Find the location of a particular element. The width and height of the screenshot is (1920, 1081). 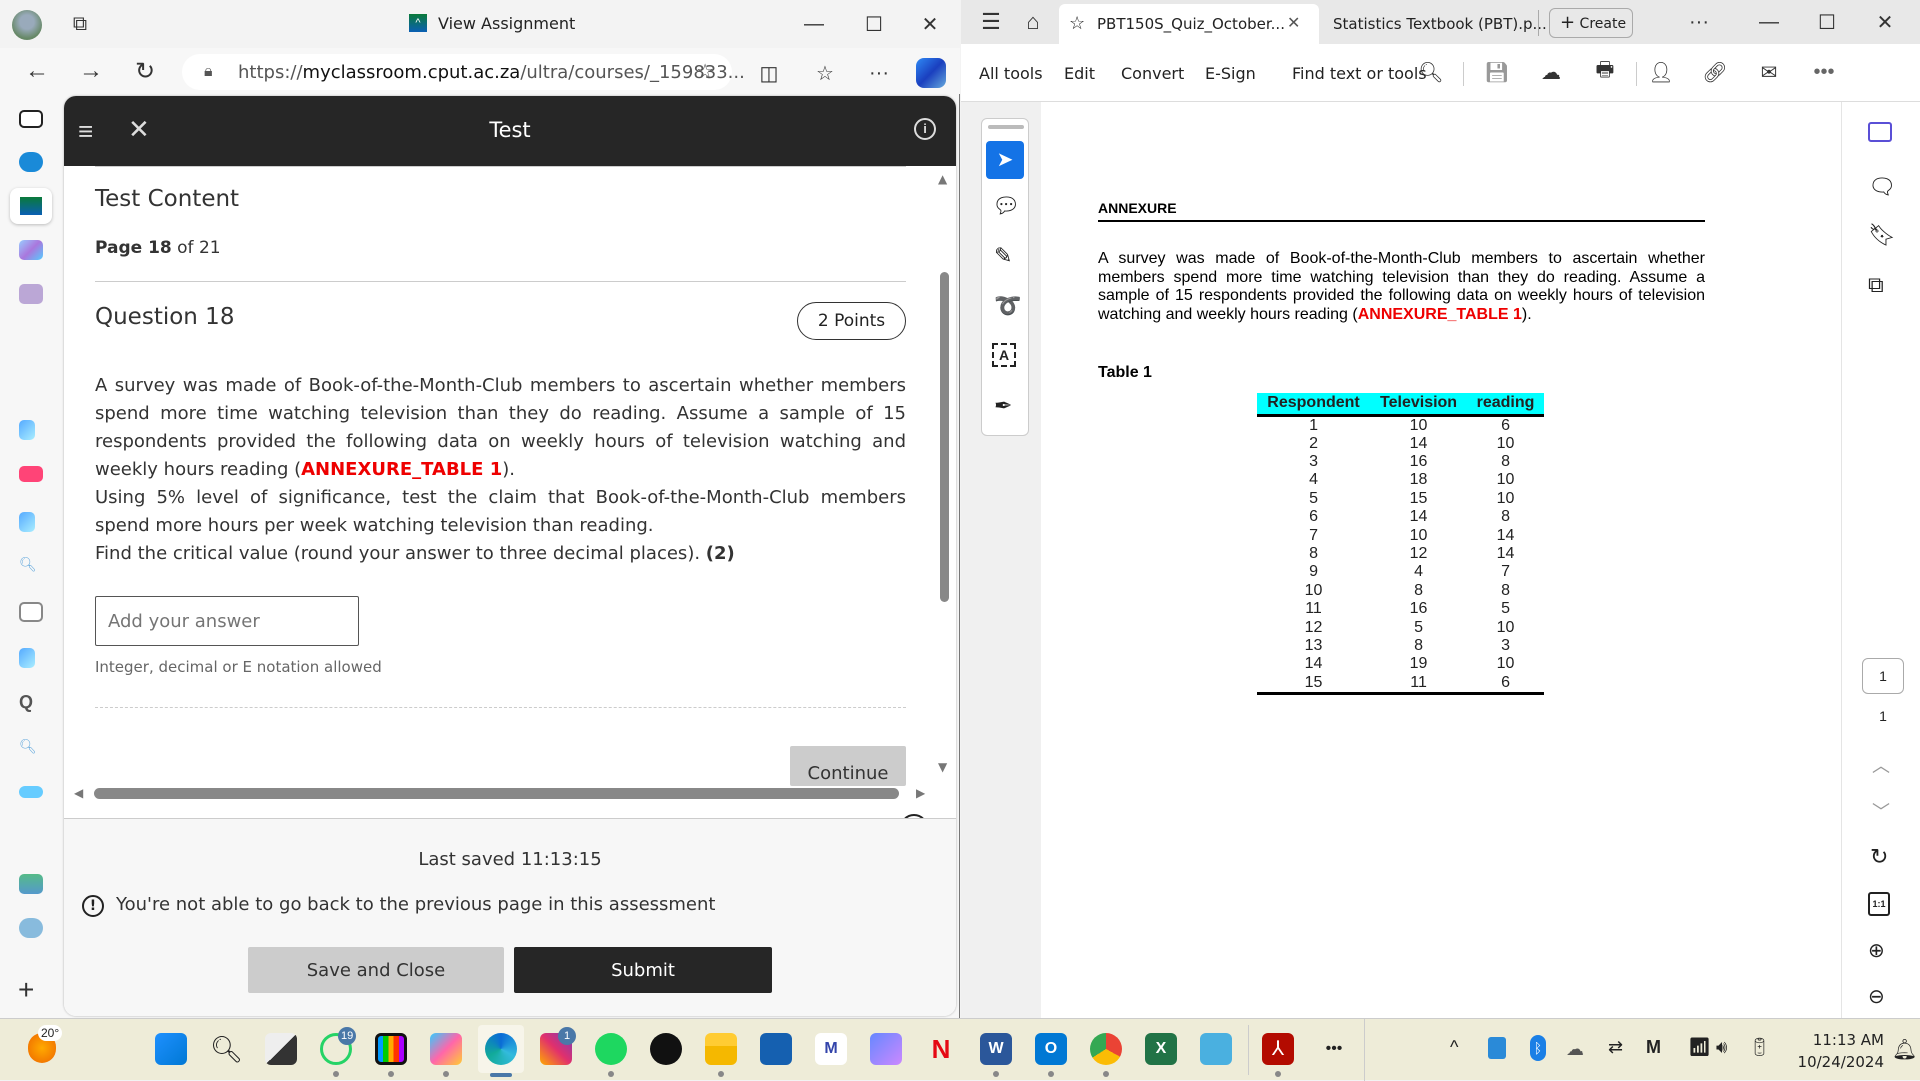

all-tools-menu: All tools is located at coordinates (1011, 73).